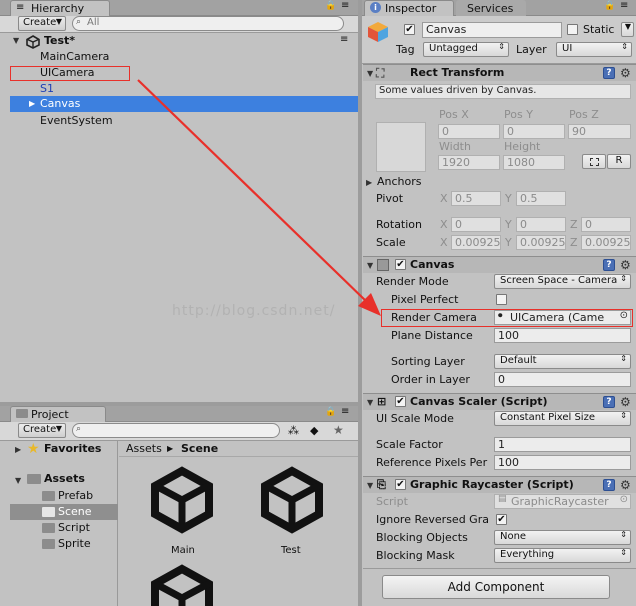  I want to click on tab-project: Project, so click(58, 414).